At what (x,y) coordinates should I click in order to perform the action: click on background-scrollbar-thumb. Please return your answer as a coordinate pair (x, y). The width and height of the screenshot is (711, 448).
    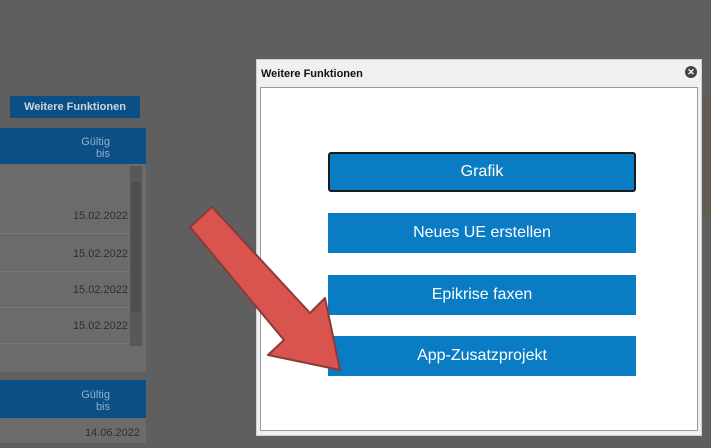
    Looking at the image, I should click on (136, 247).